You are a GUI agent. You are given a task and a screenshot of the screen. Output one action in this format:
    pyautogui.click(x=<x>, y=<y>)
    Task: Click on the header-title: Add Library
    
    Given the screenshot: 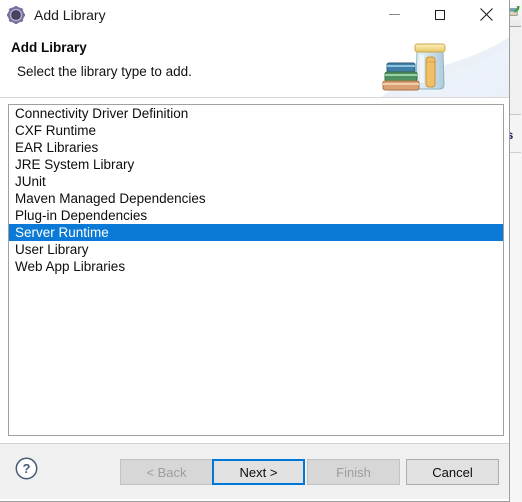 What is the action you would take?
    pyautogui.click(x=49, y=47)
    